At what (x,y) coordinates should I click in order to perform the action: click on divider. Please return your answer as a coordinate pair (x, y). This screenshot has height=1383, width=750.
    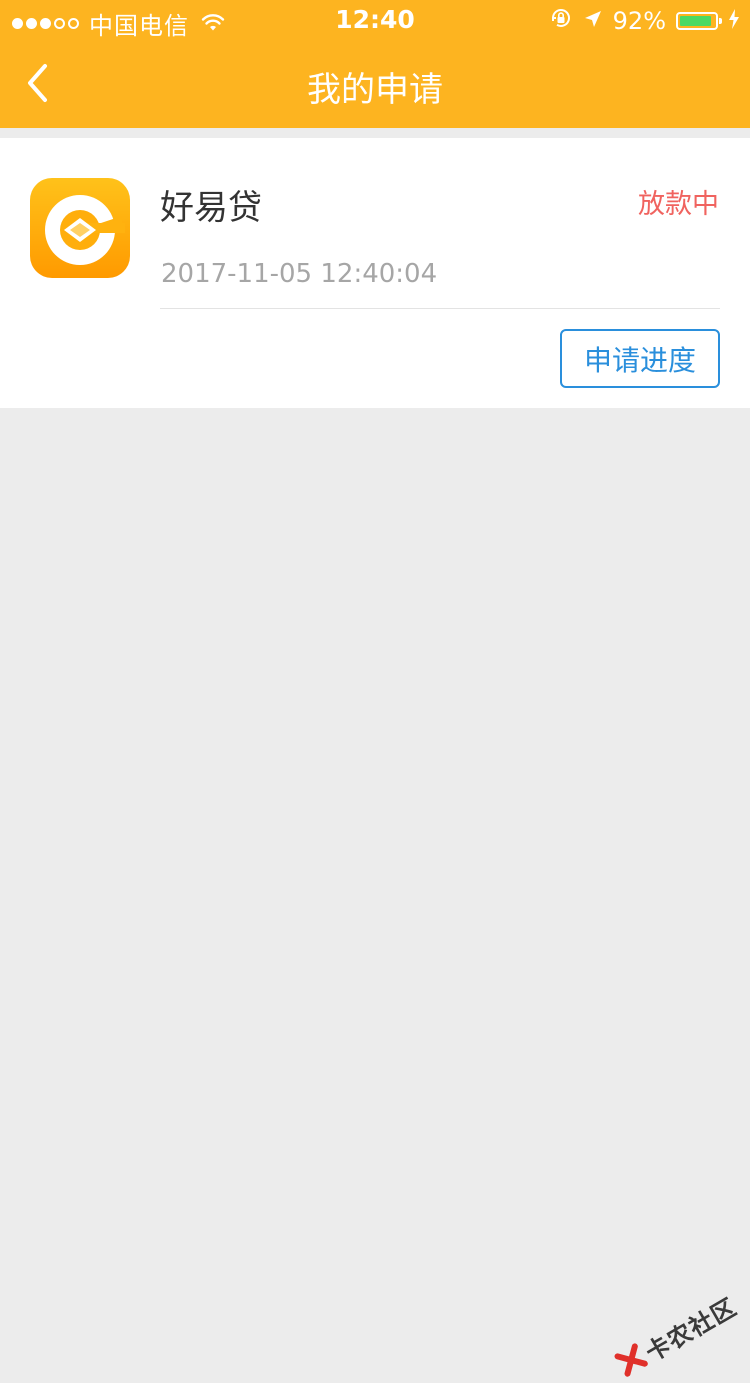
    Looking at the image, I should click on (440, 308).